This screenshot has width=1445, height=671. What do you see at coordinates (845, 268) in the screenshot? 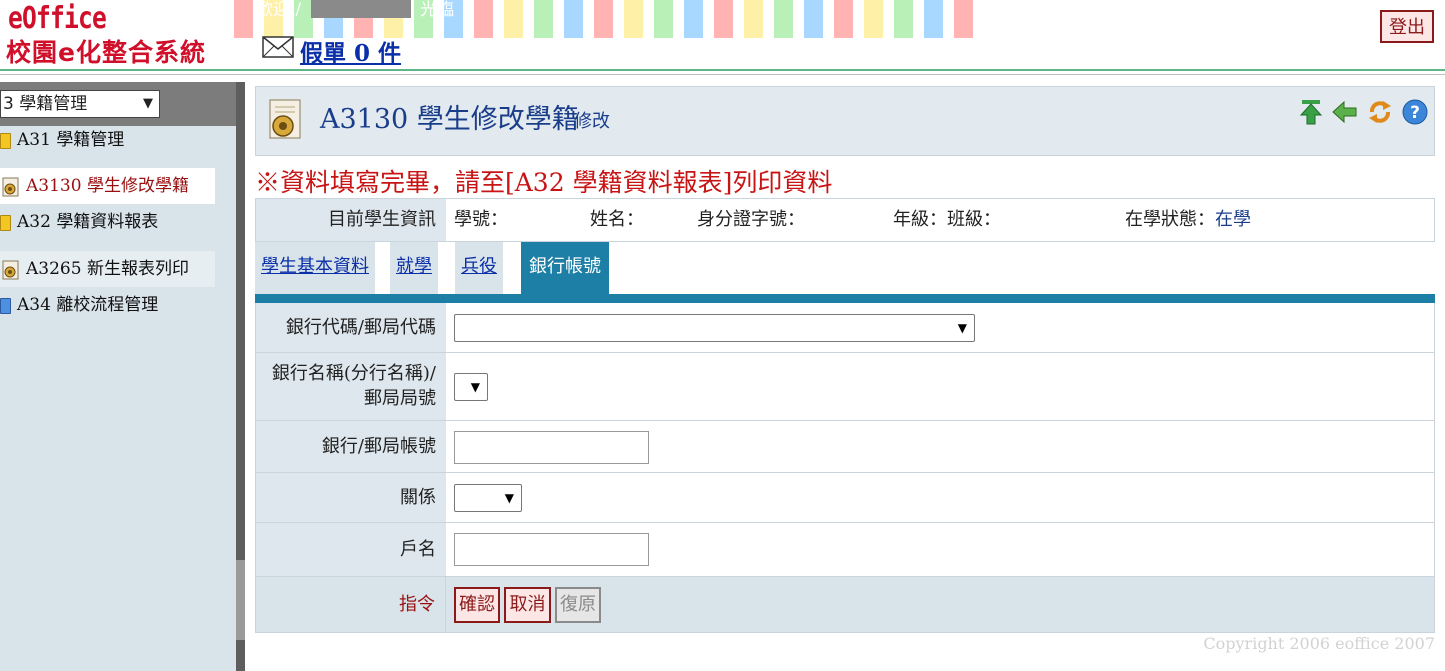
I see `tab-bar: 學生基本資料 就學 兵役 銀行帳號` at bounding box center [845, 268].